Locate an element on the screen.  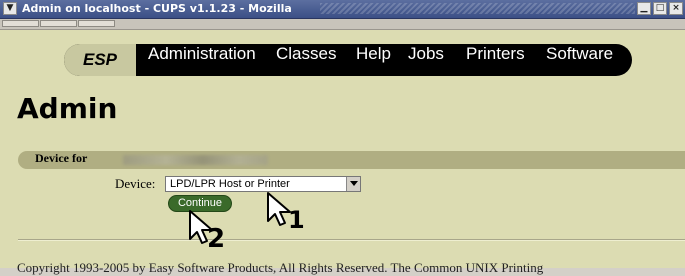
tab-strip is located at coordinates (342, 24).